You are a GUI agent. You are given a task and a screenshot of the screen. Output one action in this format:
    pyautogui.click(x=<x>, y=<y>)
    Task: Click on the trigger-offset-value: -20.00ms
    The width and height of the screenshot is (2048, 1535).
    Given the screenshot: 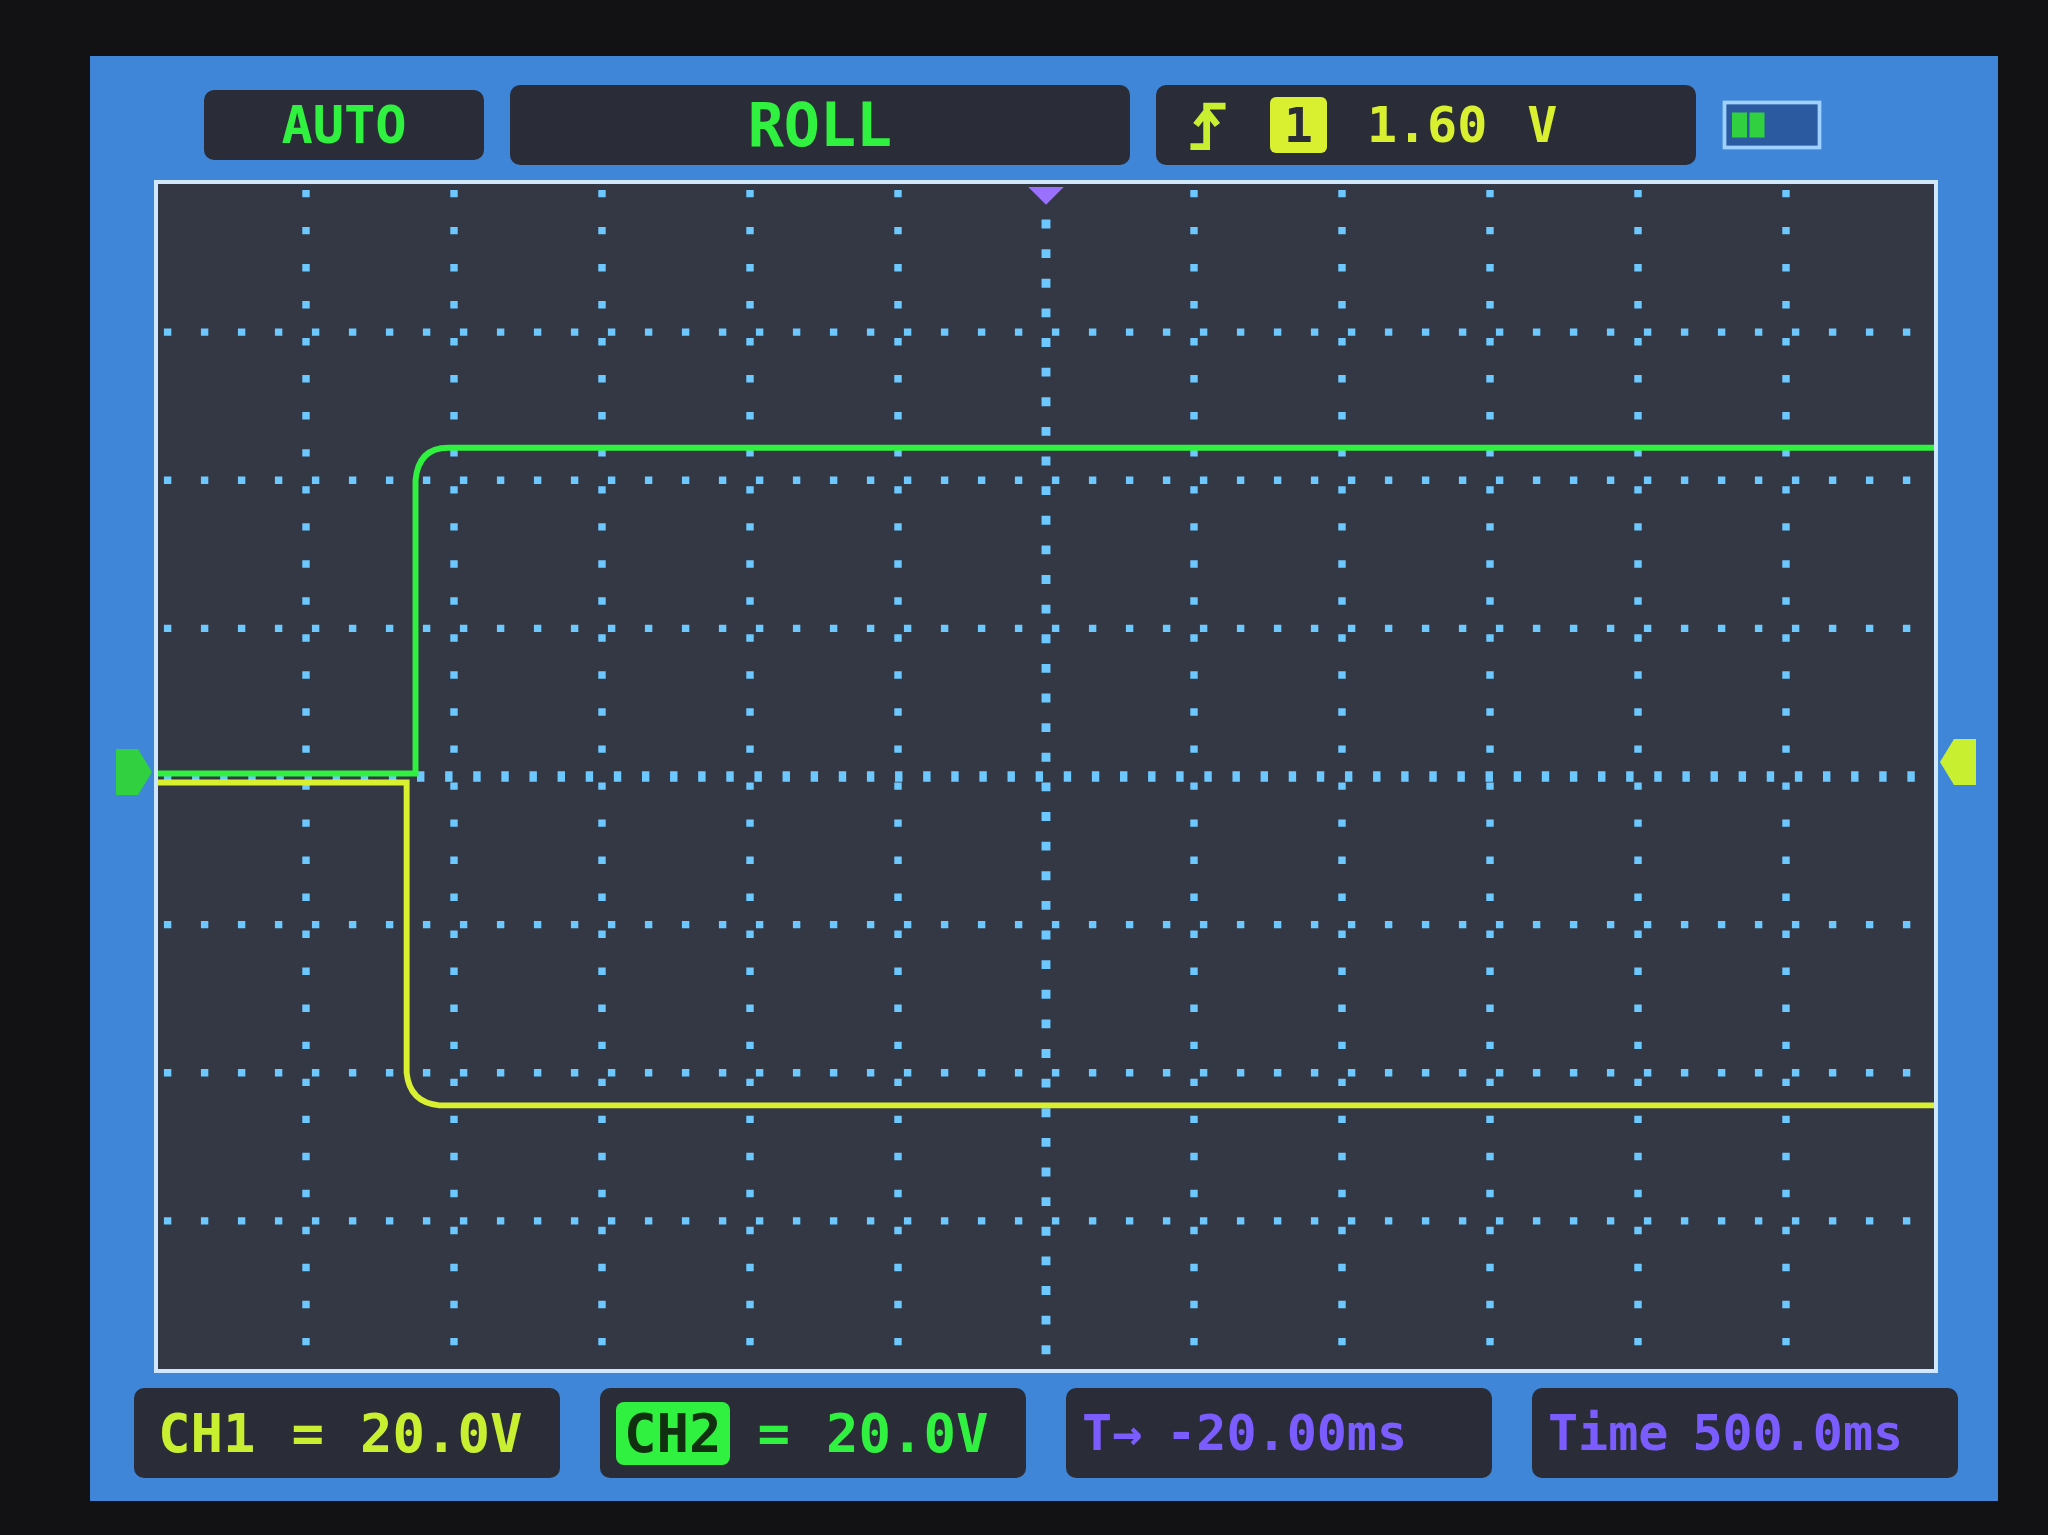 What is the action you would take?
    pyautogui.click(x=1287, y=1433)
    